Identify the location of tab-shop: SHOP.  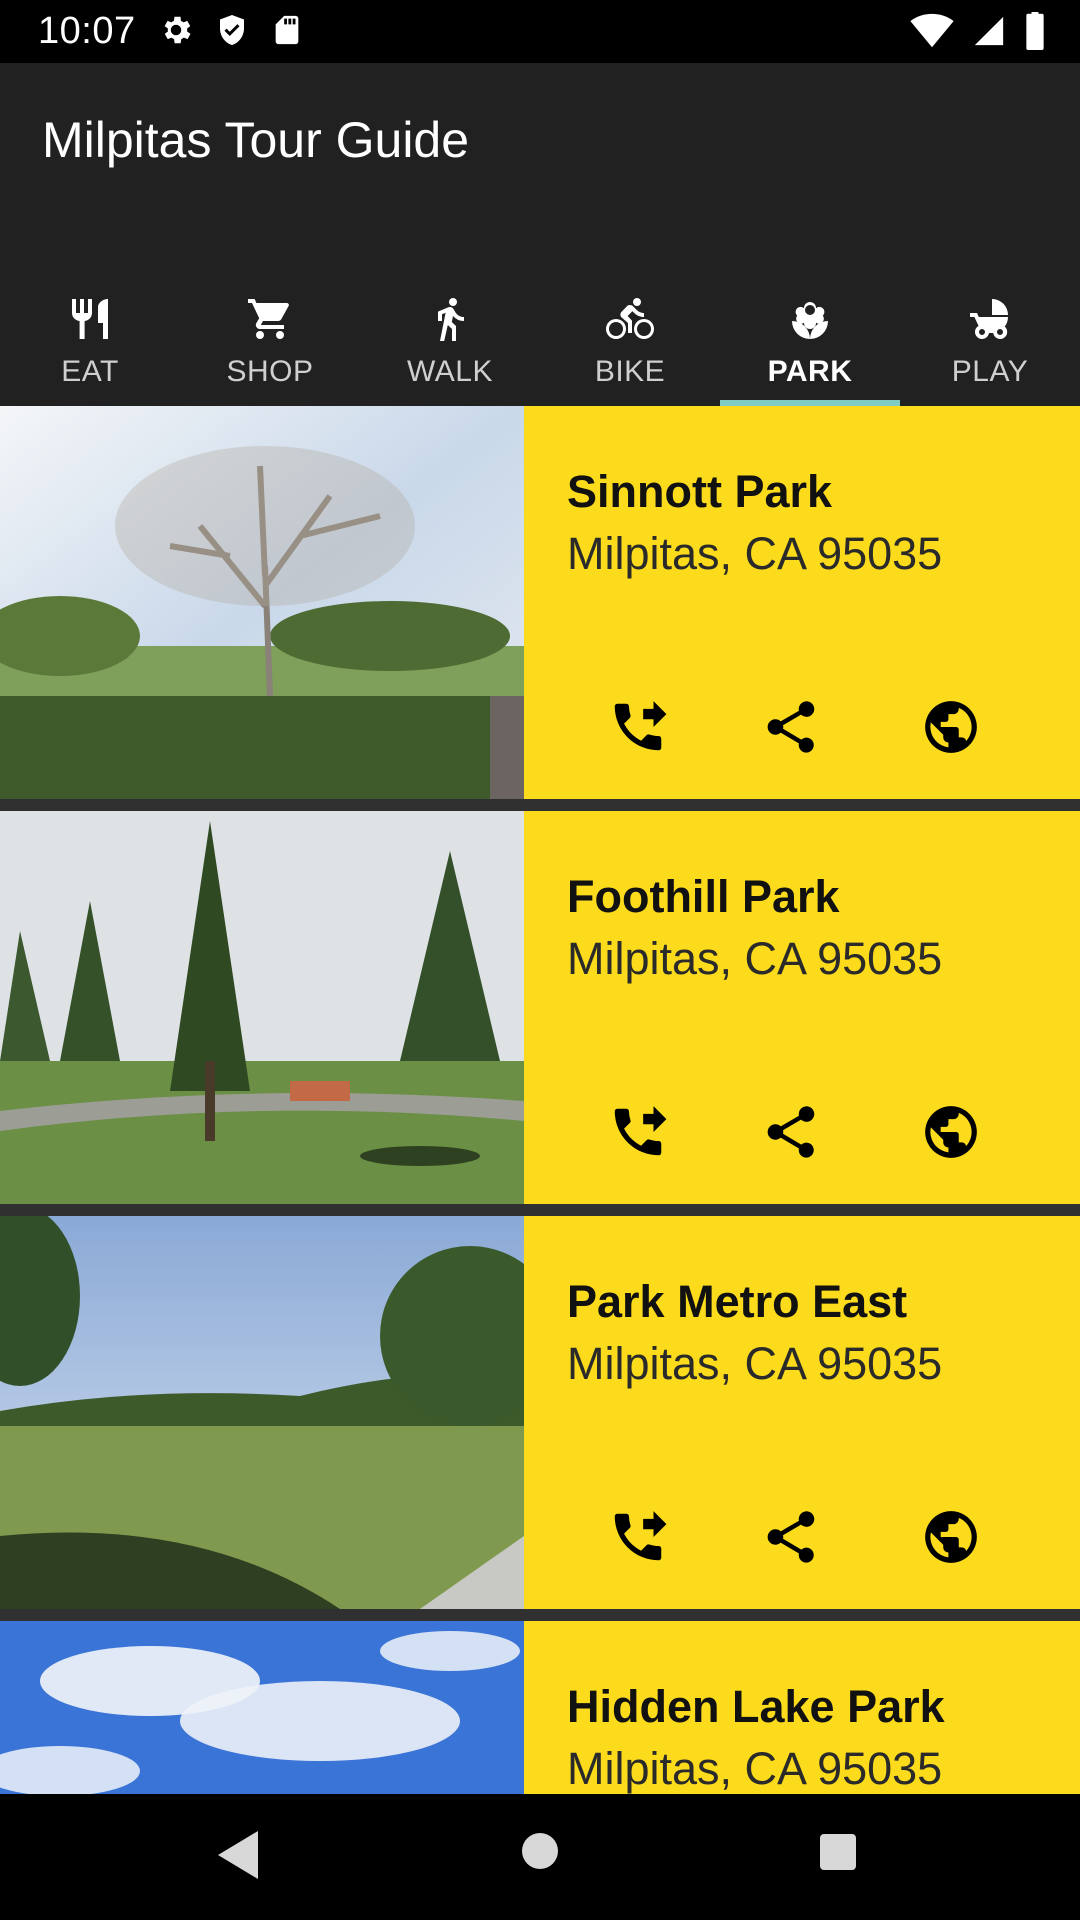
(270, 320).